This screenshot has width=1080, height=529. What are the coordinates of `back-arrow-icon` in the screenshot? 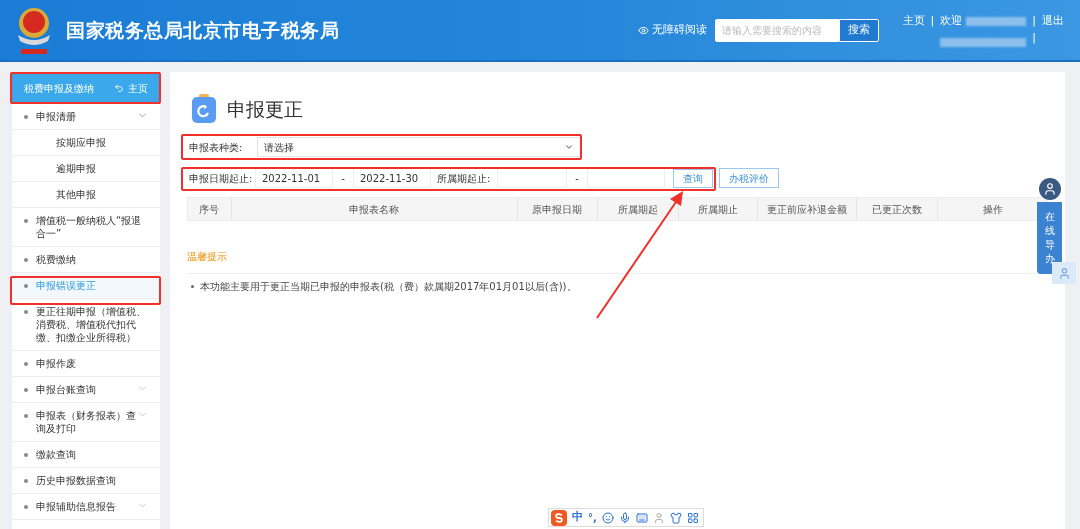 It's located at (119, 88).